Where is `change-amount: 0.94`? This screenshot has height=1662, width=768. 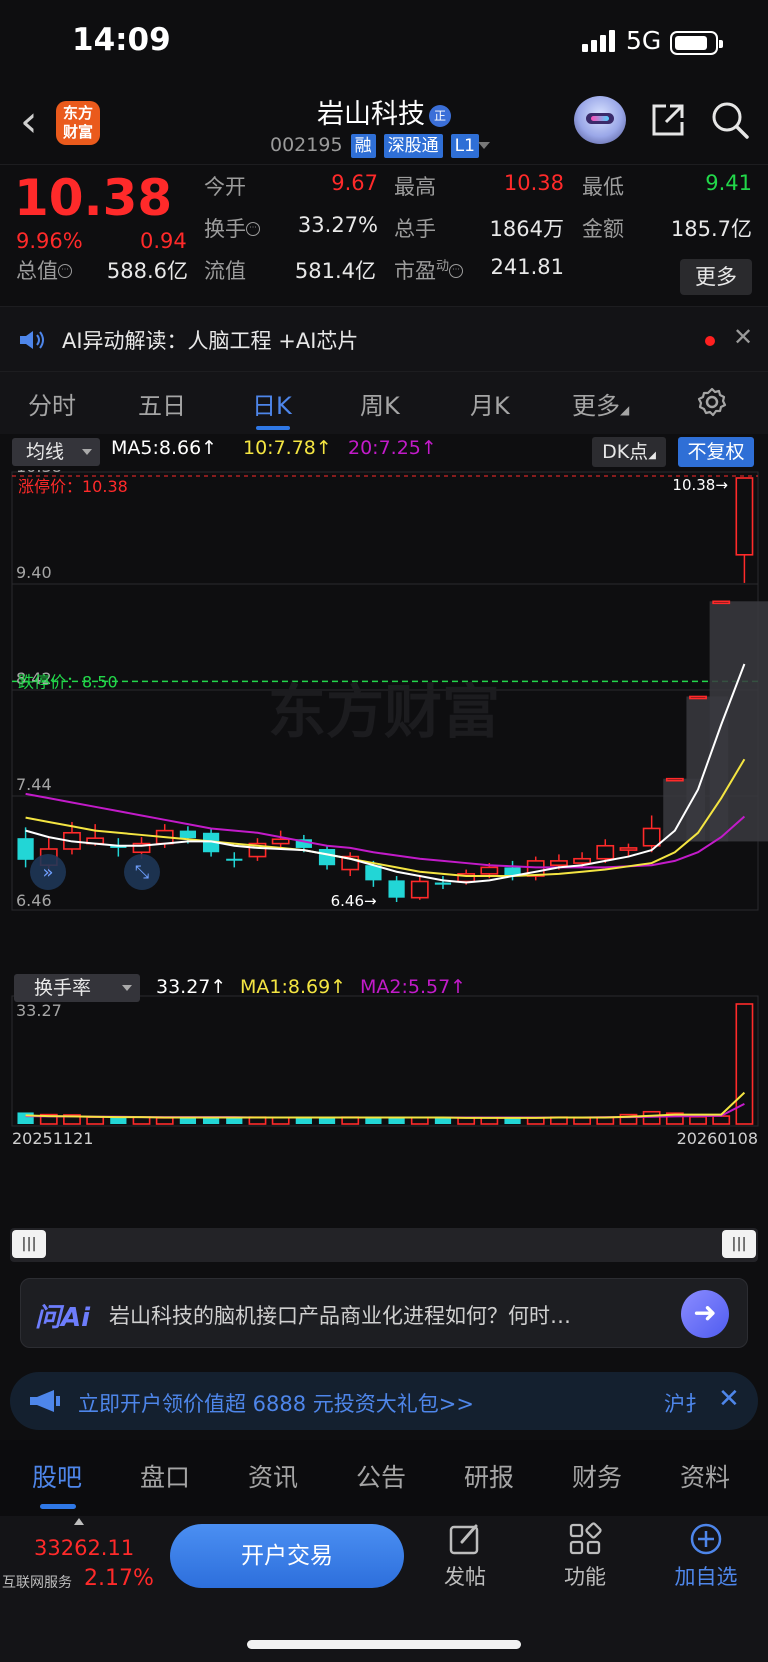 change-amount: 0.94 is located at coordinates (163, 241).